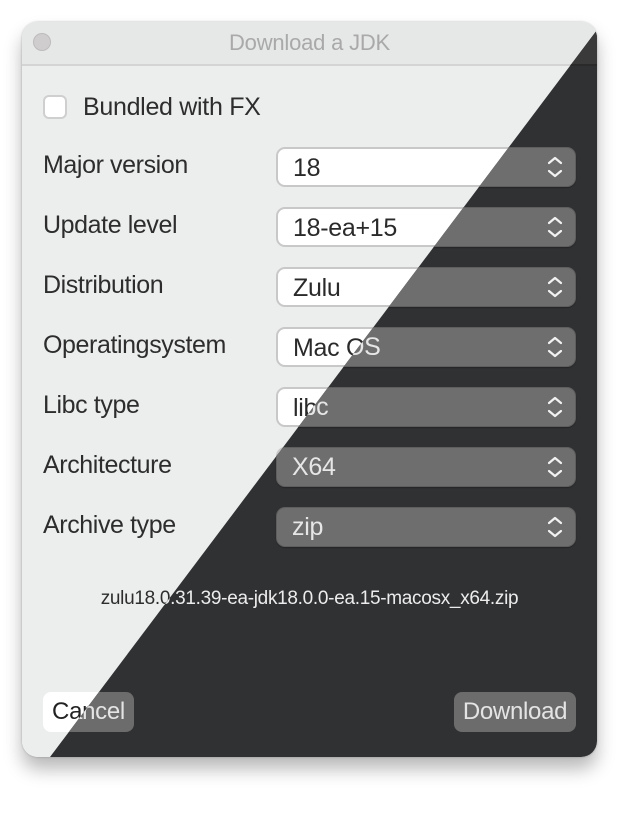  Describe the element at coordinates (308, 527) in the screenshot. I see `archive-type-value-dark: zip` at that location.